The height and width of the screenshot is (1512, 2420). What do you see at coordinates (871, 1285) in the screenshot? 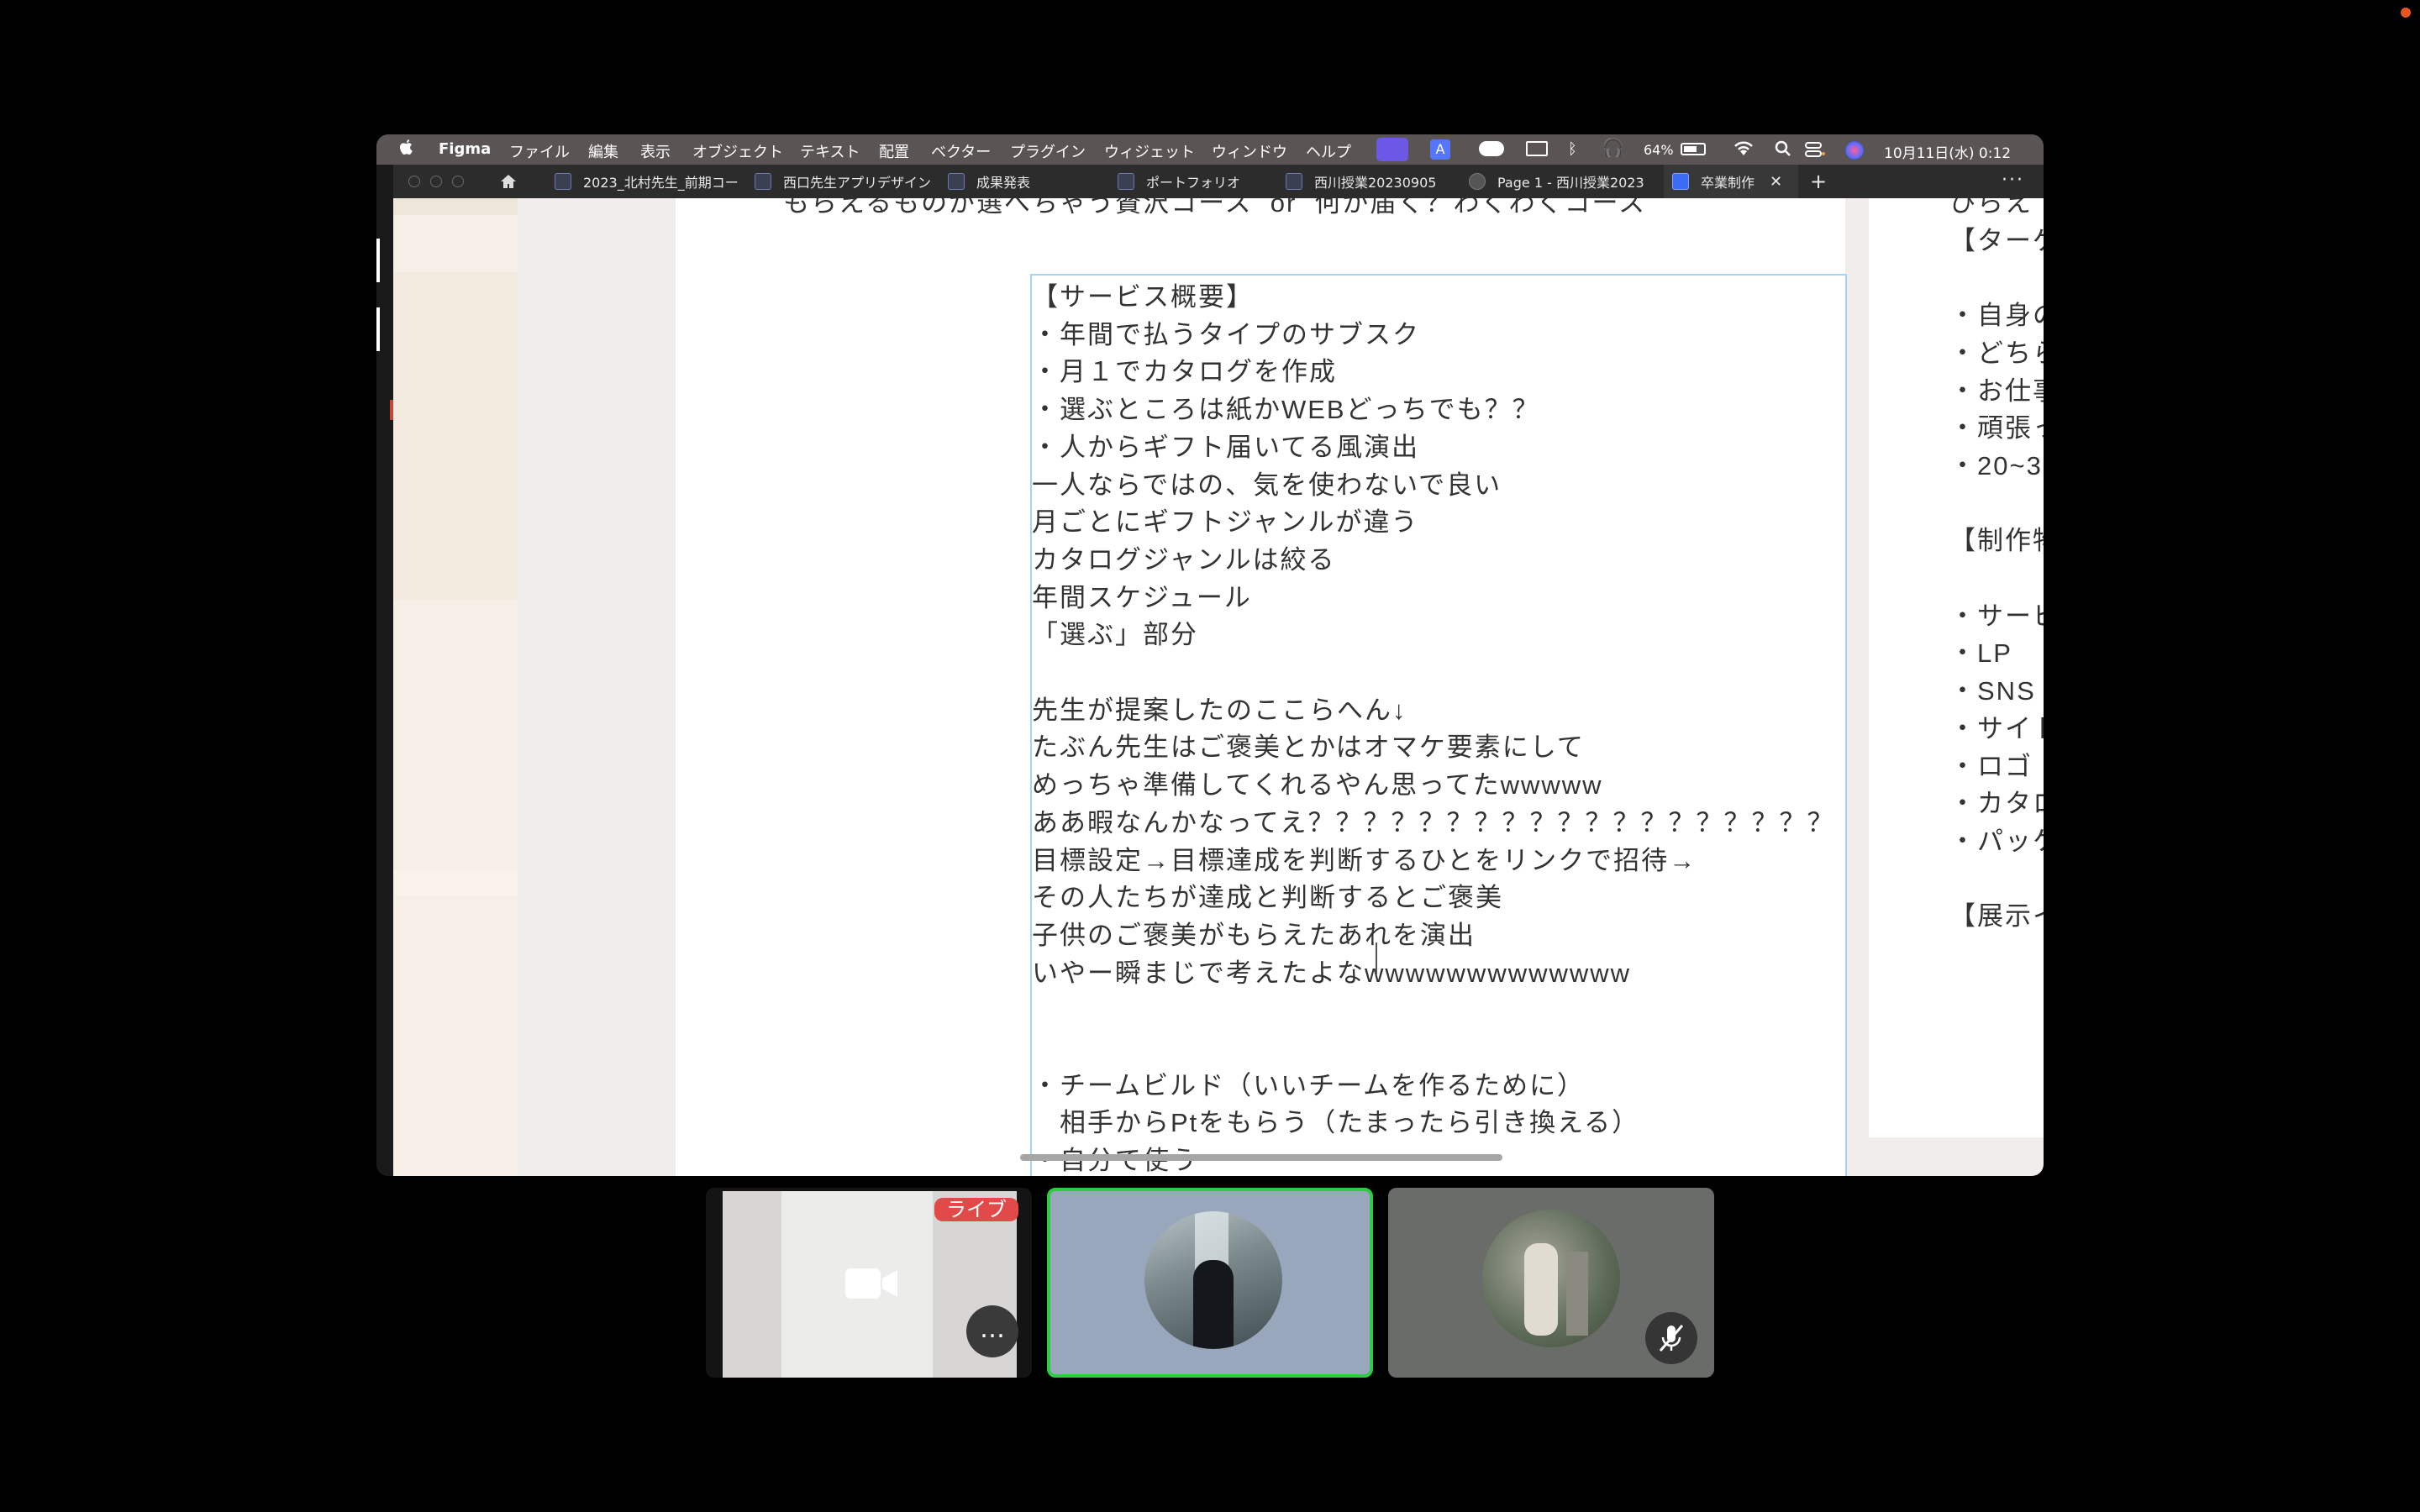
I see `video-camera-icon` at bounding box center [871, 1285].